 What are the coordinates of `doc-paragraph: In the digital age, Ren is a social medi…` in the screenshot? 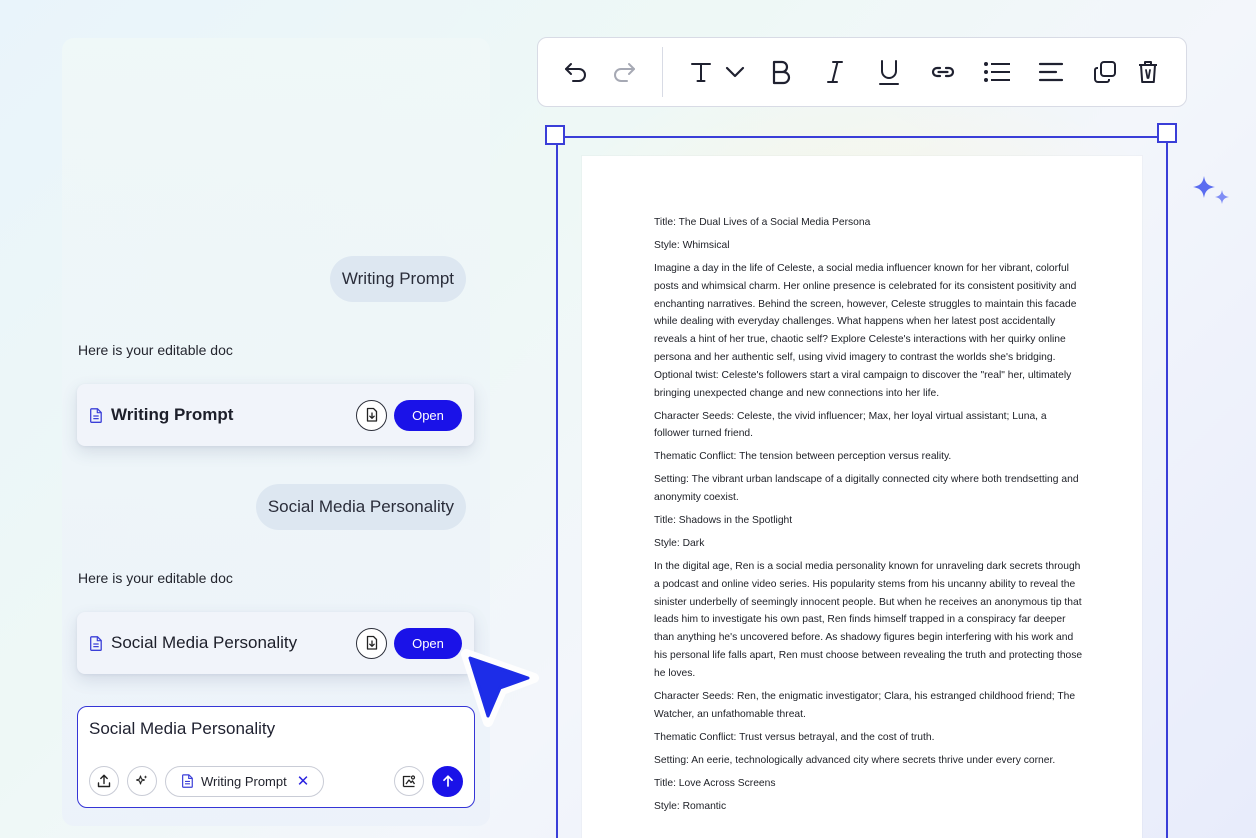 It's located at (869, 620).